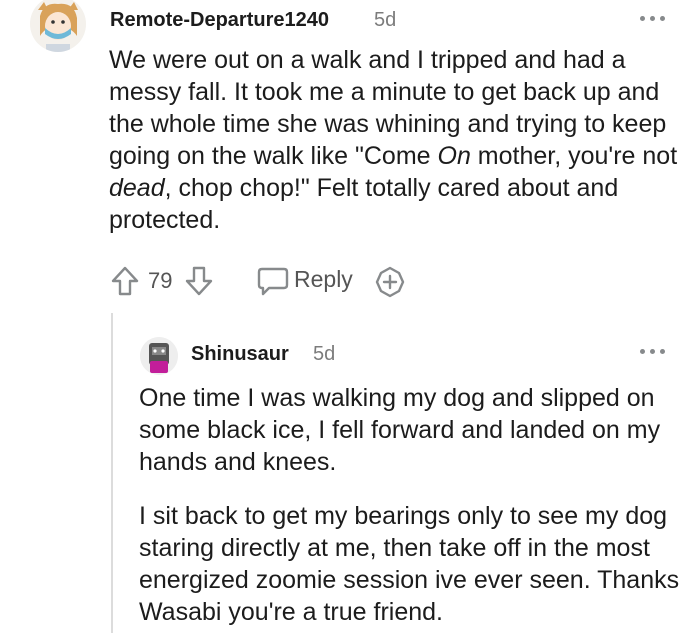 Image resolution: width=700 pixels, height=633 pixels. Describe the element at coordinates (273, 281) in the screenshot. I see `reply-icon` at that location.